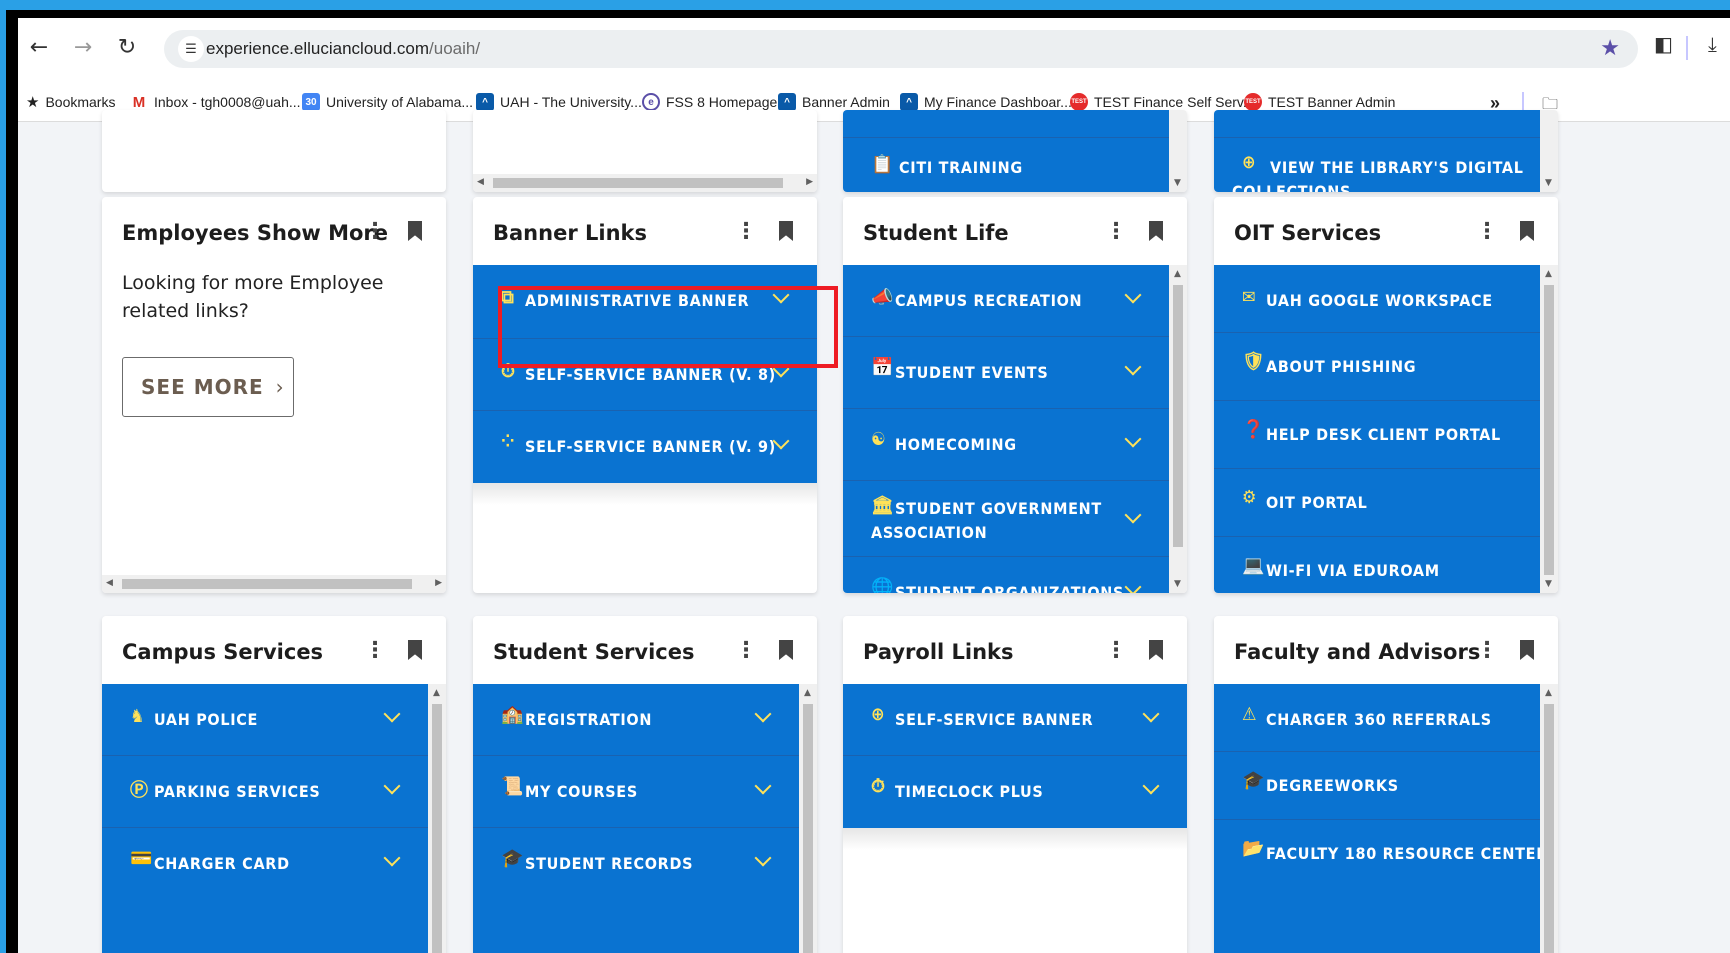 This screenshot has height=953, width=1730. What do you see at coordinates (1006, 165) in the screenshot?
I see `list-item-citi-training: 📋 CITI TRAINING` at bounding box center [1006, 165].